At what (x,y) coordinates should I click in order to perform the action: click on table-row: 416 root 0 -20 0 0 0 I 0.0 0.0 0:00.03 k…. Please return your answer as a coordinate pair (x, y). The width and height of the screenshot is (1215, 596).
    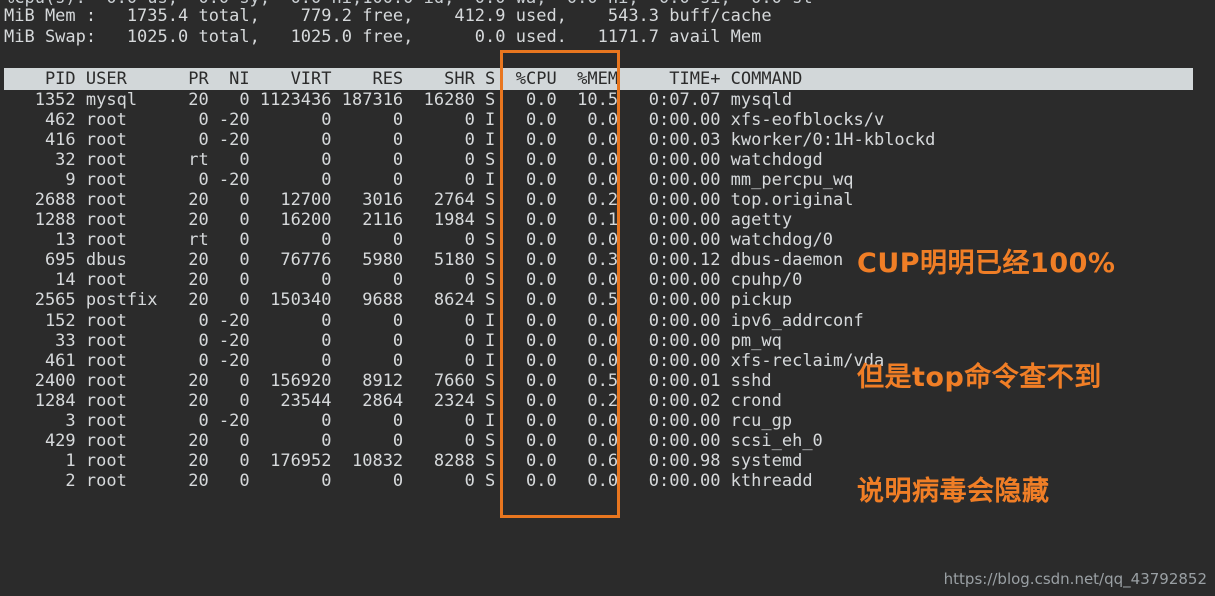
    Looking at the image, I should click on (470, 140).